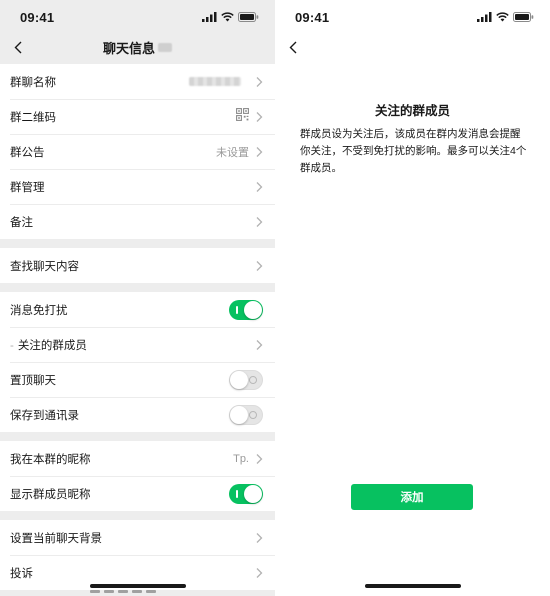  What do you see at coordinates (215, 81) in the screenshot?
I see `blurred-group-name` at bounding box center [215, 81].